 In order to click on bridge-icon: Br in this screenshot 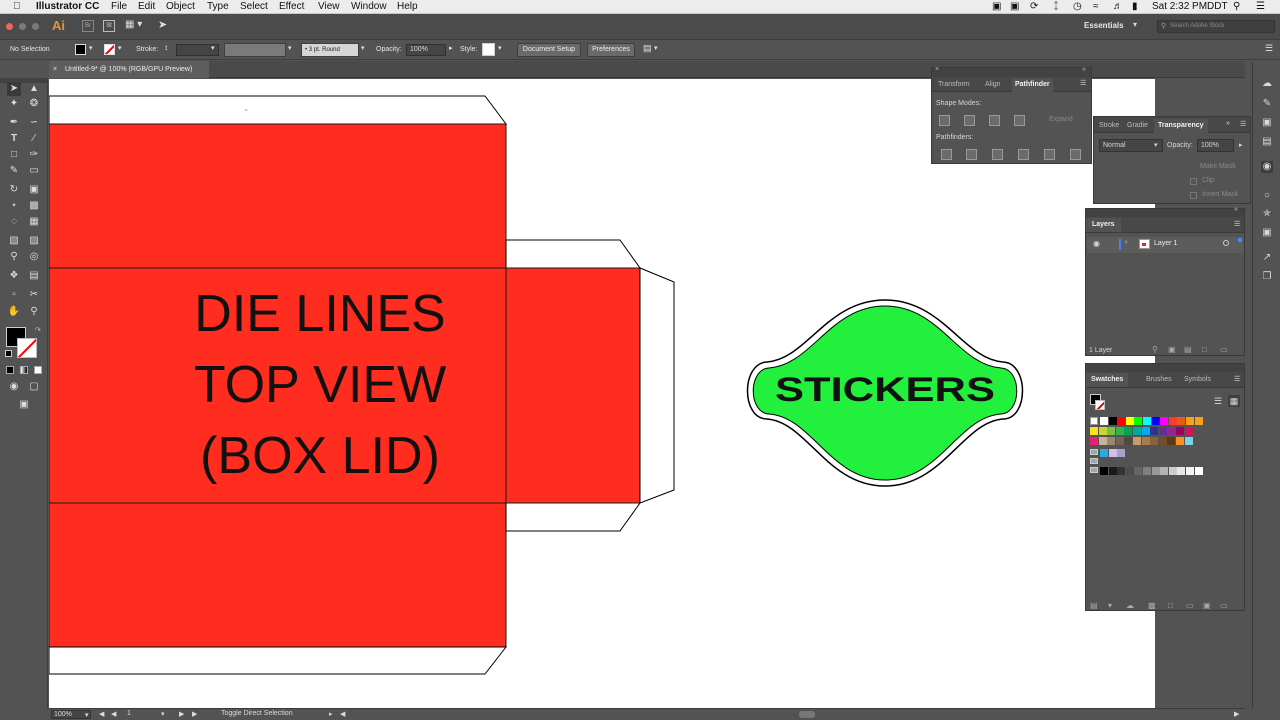, I will do `click(88, 26)`.